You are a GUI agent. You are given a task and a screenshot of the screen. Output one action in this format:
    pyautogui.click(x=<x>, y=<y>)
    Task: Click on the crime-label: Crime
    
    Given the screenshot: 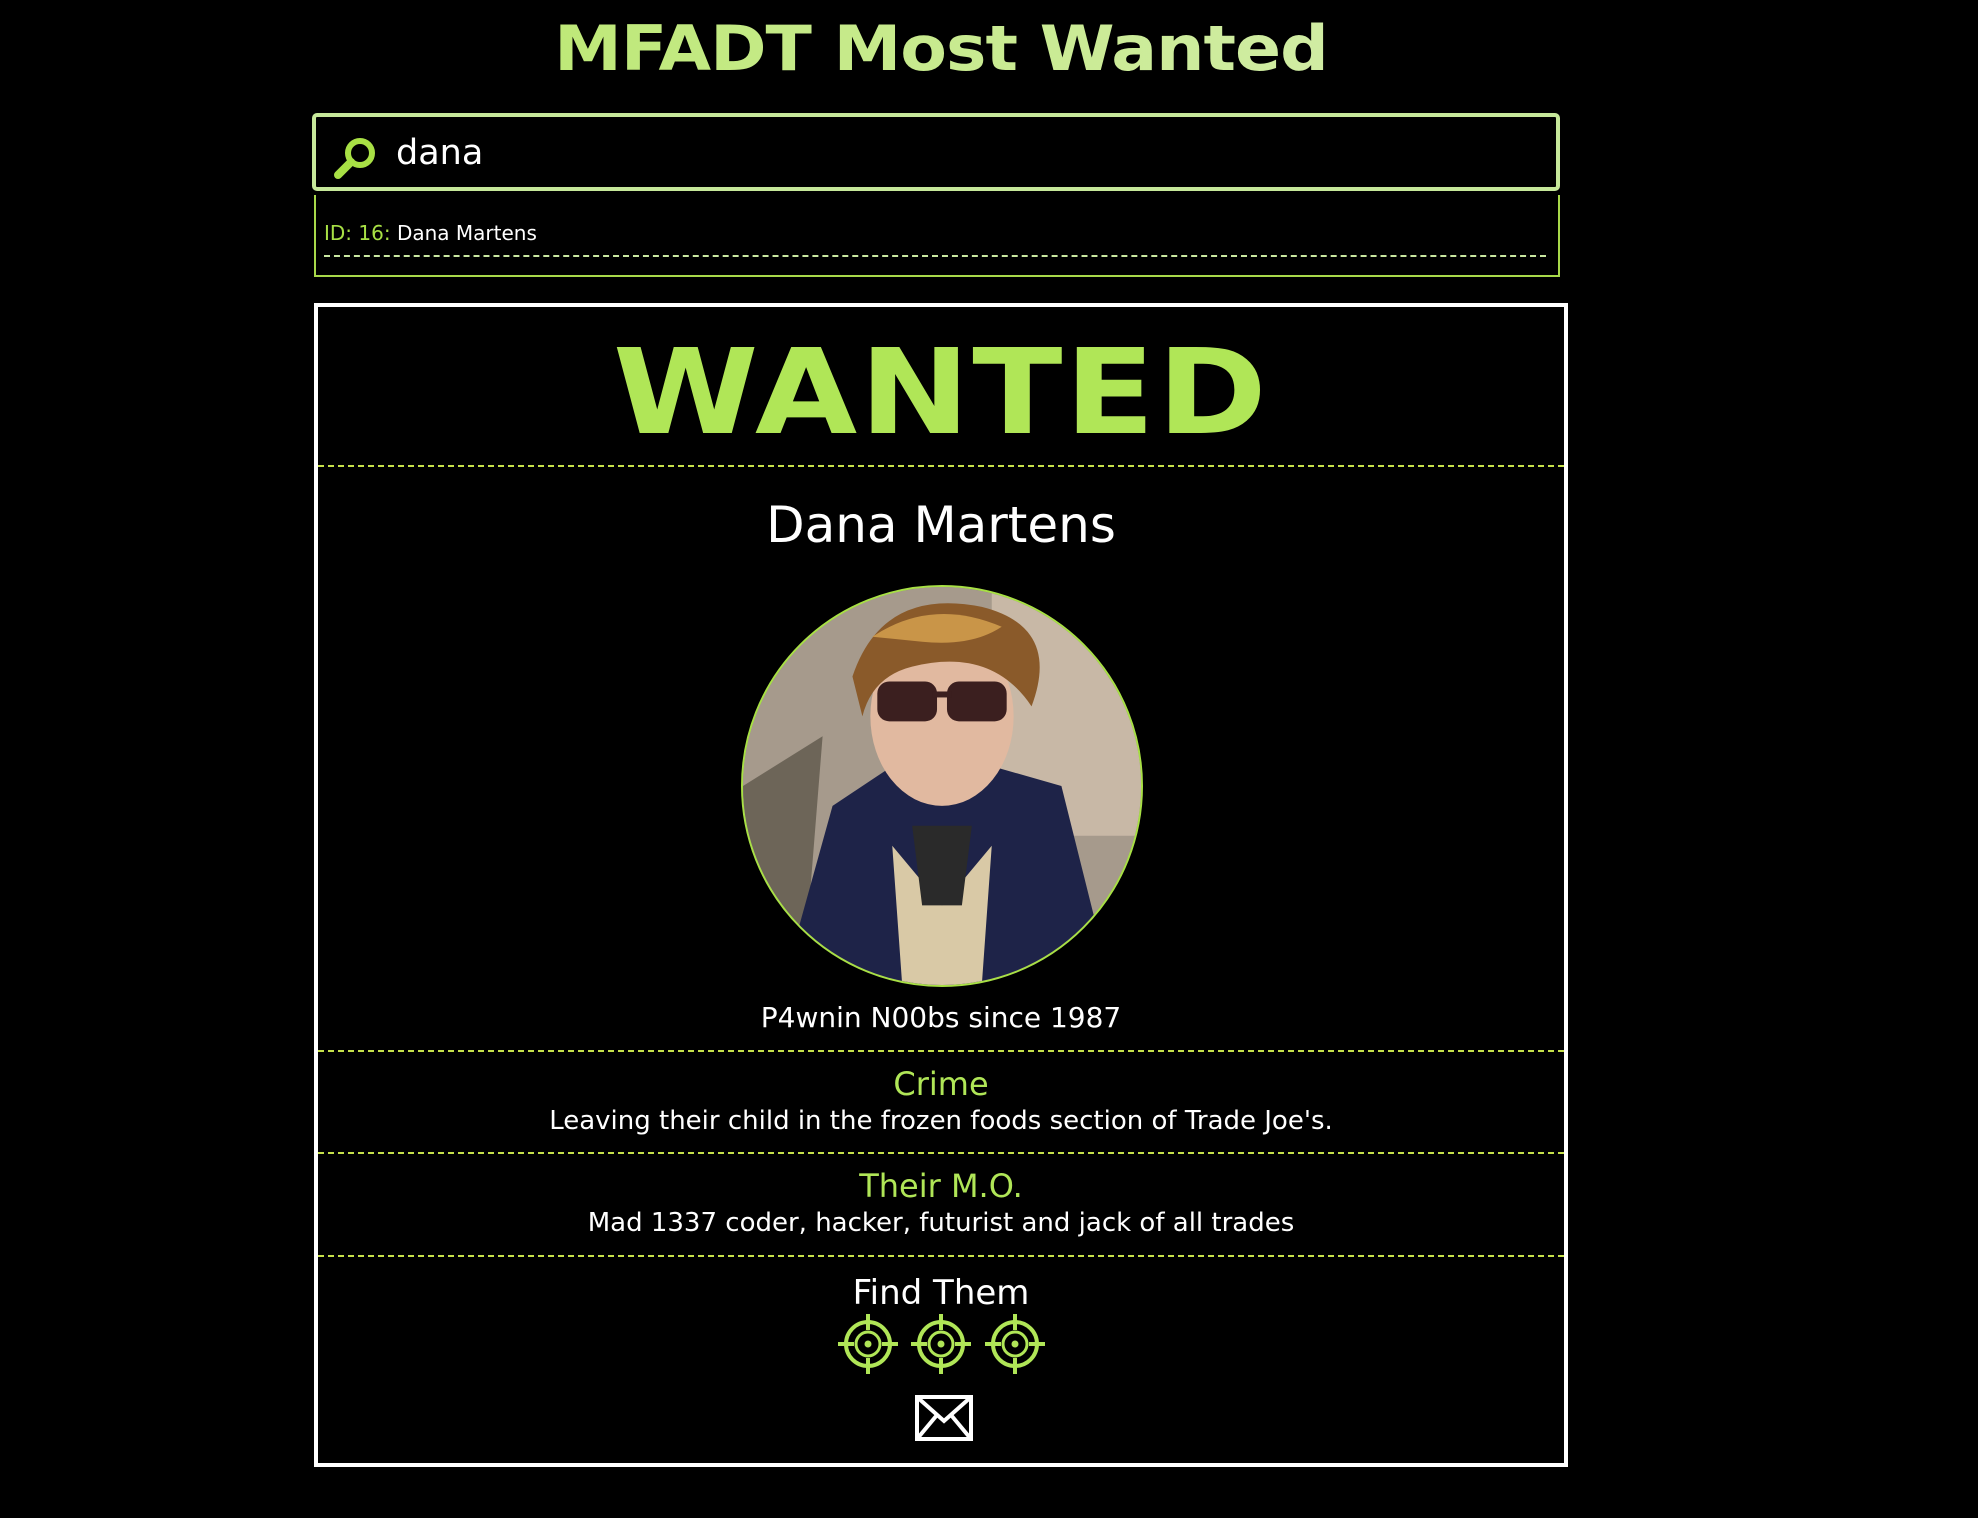 What is the action you would take?
    pyautogui.click(x=941, y=1084)
    